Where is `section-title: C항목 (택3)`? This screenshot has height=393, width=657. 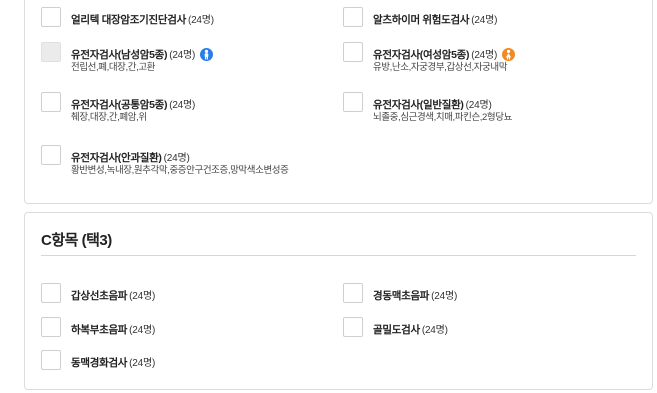
section-title: C항목 (택3) is located at coordinates (76, 240).